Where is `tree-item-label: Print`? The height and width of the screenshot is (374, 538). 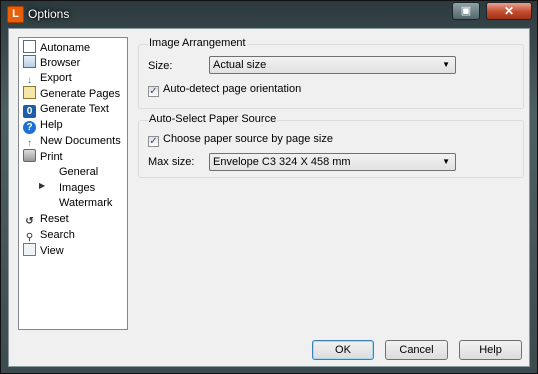 tree-item-label: Print is located at coordinates (51, 157).